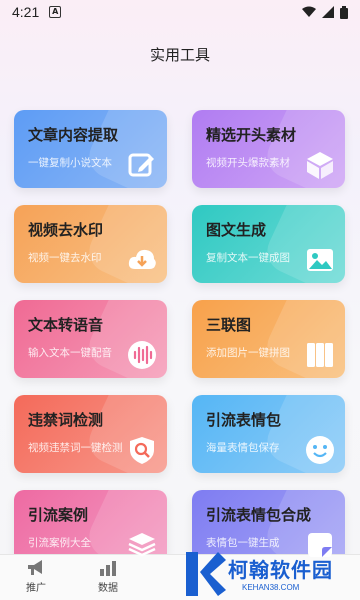  Describe the element at coordinates (66, 230) in the screenshot. I see `card-title: 视频去水印` at that location.